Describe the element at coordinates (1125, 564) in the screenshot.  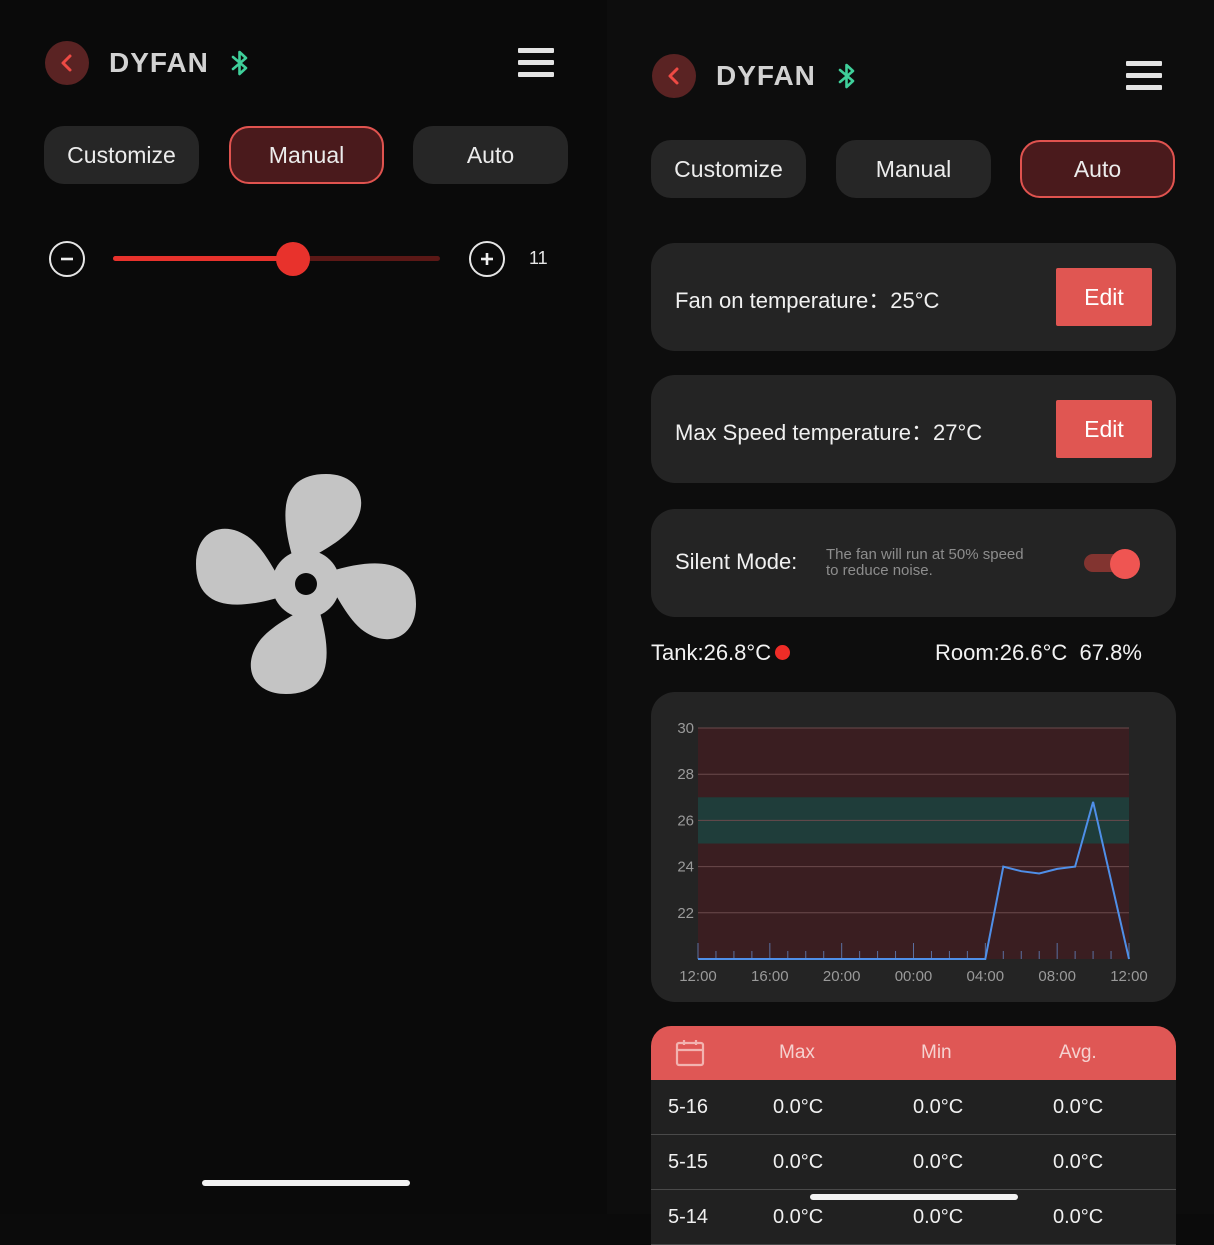
I see `toggle-thumb` at that location.